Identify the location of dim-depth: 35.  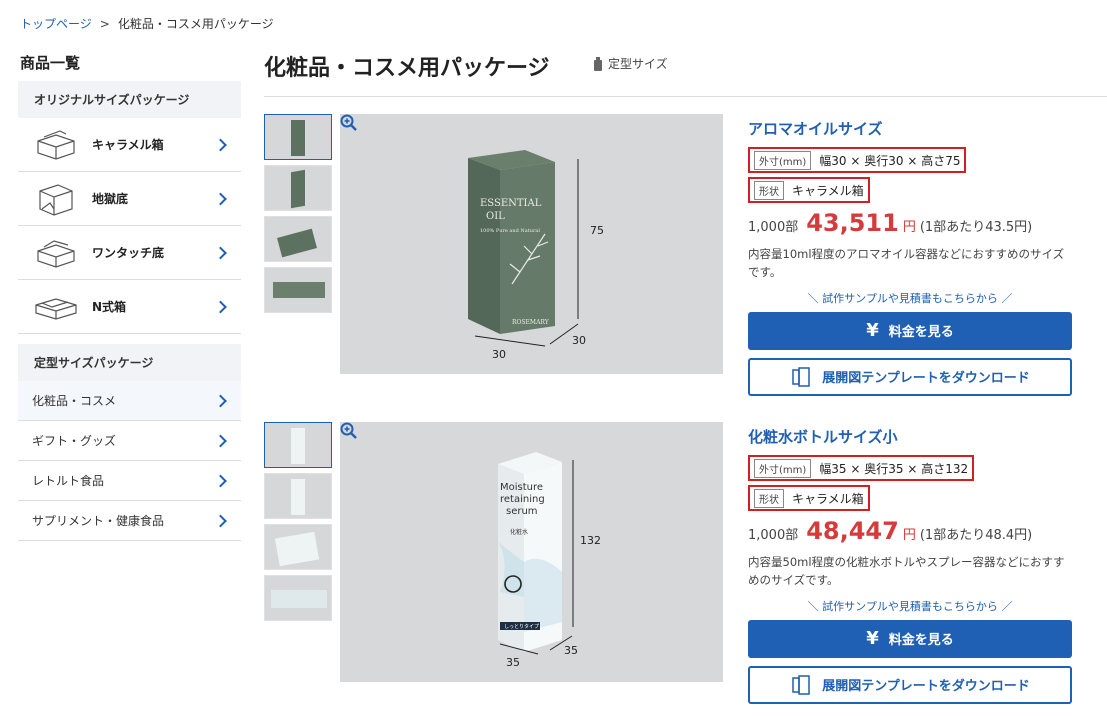
(571, 650).